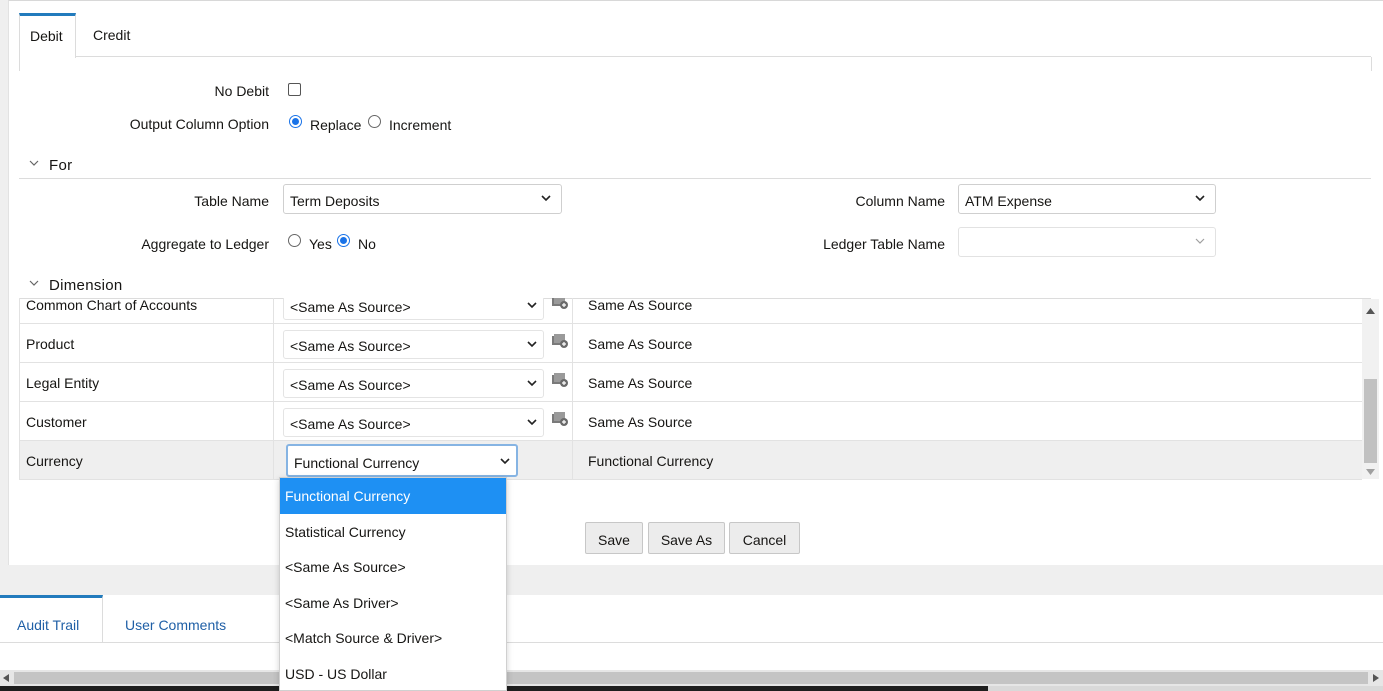  Describe the element at coordinates (112, 305) in the screenshot. I see `dimension-name: Common Chart of Accounts` at that location.